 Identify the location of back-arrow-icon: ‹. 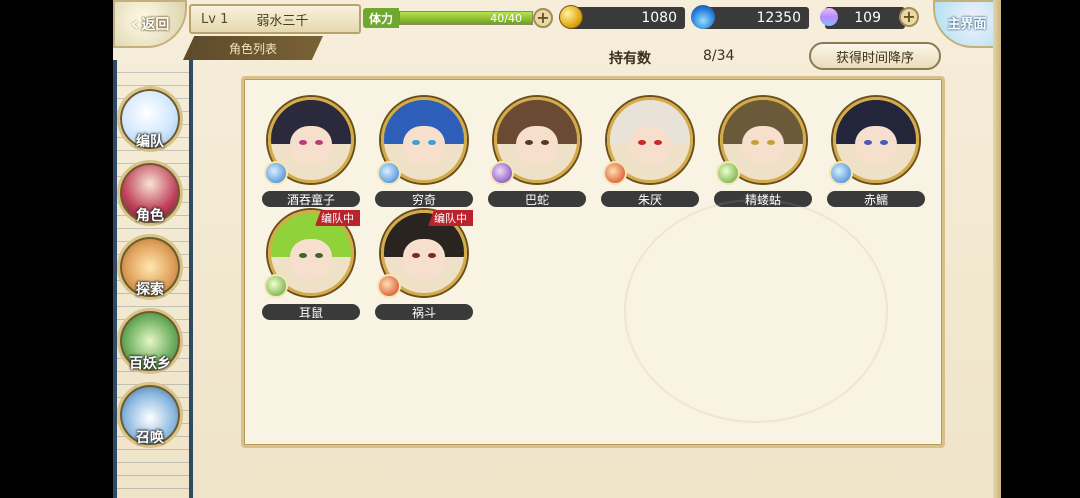
(135, 24).